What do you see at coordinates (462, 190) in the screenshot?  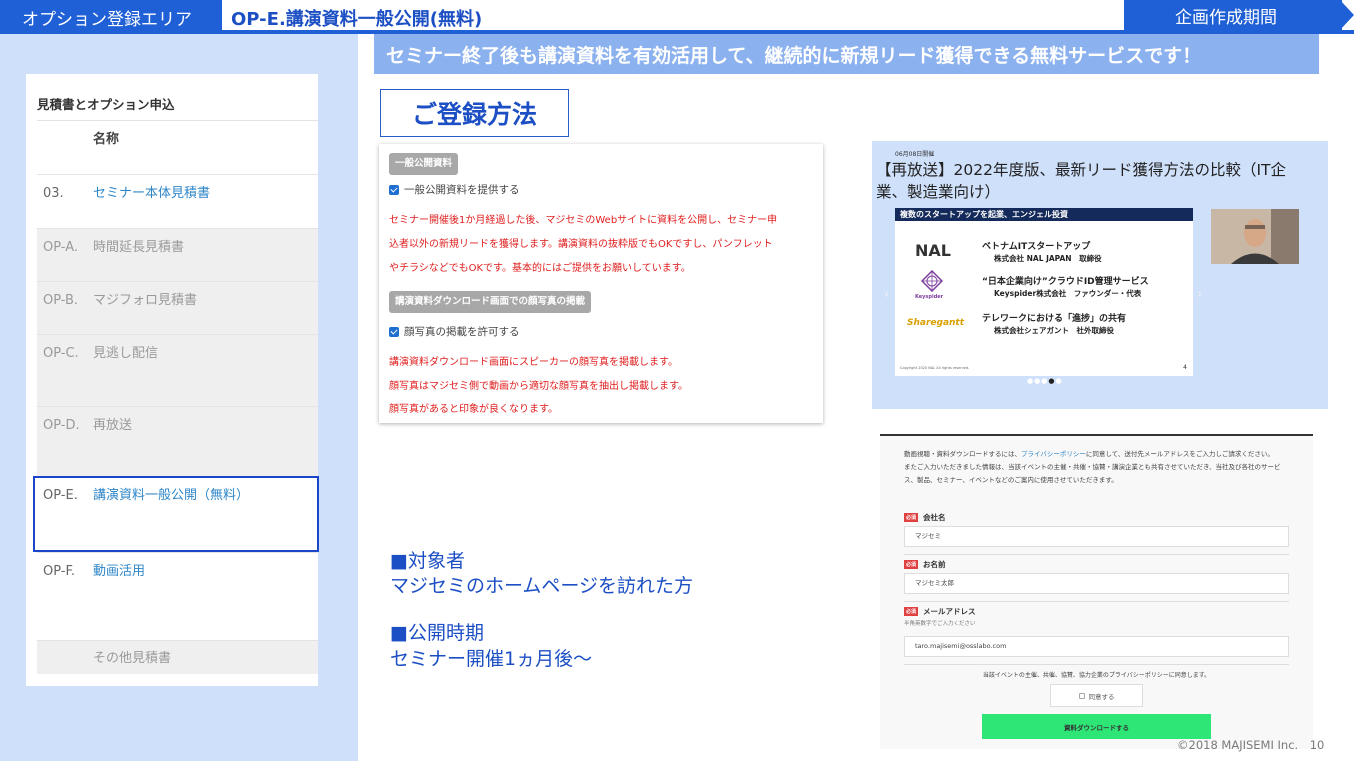 I see `checkbox-label: 一般公開資料を提供する` at bounding box center [462, 190].